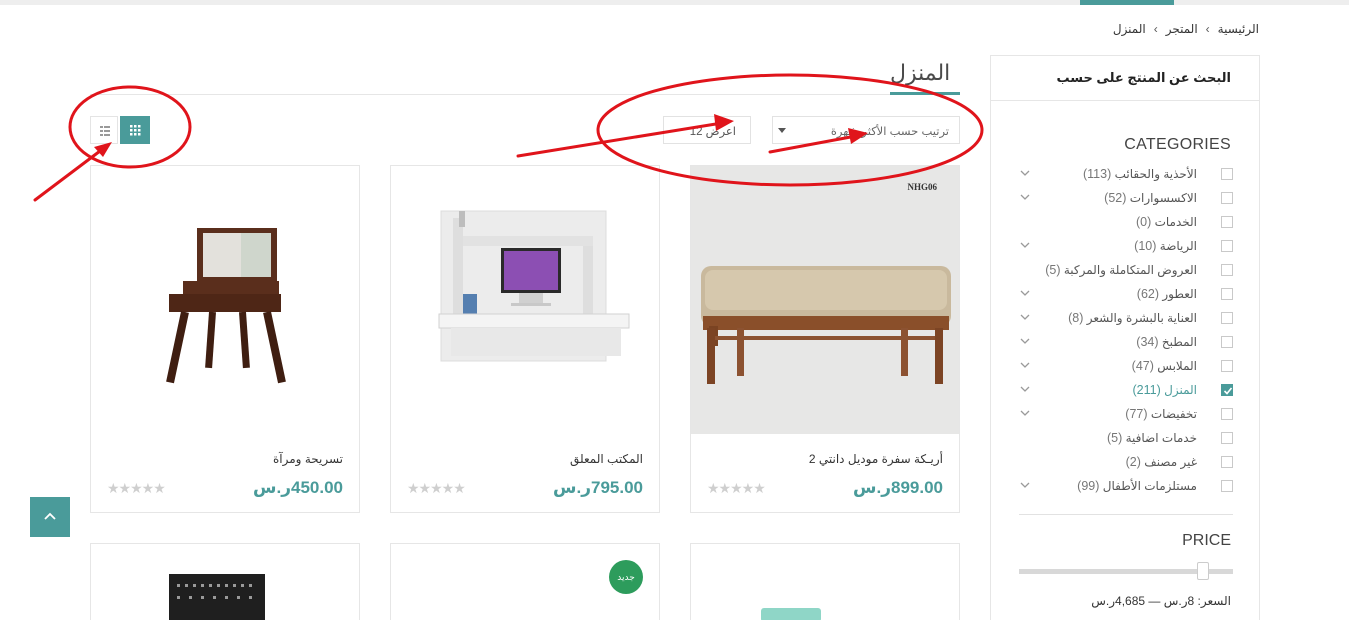 The height and width of the screenshot is (620, 1349). What do you see at coordinates (308, 459) in the screenshot?
I see `product-name: تسريحة ومرآة` at bounding box center [308, 459].